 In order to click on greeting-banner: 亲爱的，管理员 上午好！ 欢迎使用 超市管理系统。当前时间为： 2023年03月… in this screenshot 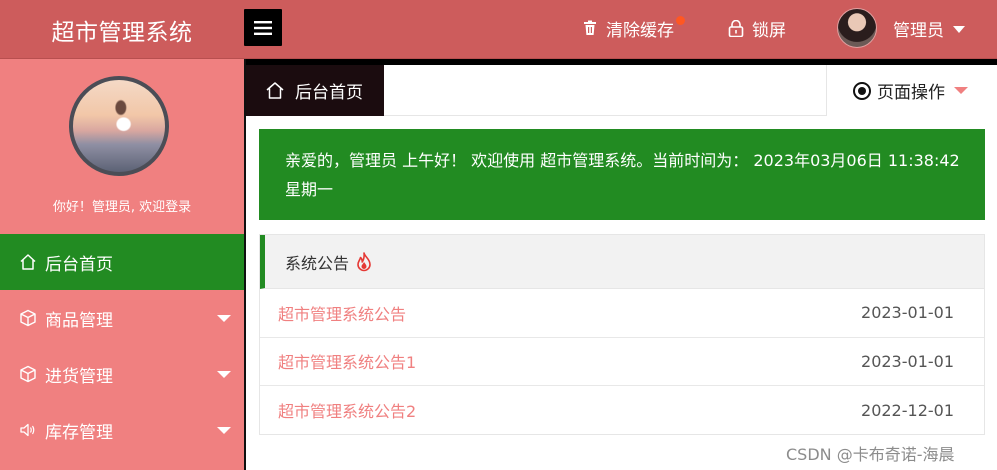, I will do `click(622, 174)`.